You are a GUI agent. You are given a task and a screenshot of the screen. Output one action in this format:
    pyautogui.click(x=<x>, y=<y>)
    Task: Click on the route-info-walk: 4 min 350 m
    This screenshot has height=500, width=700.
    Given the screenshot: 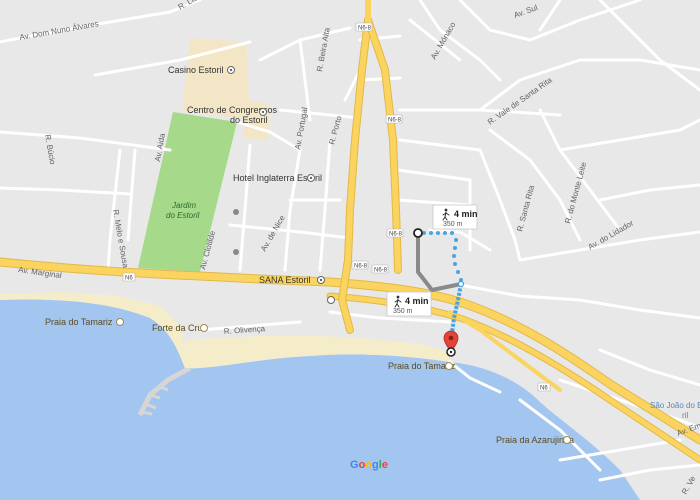 What is the action you would take?
    pyautogui.click(x=455, y=217)
    